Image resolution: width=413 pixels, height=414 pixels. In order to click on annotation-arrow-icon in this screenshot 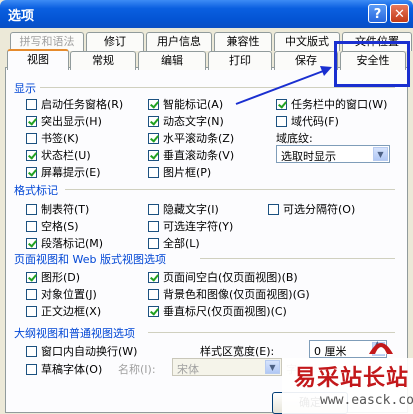, I will do `click(283, 85)`.